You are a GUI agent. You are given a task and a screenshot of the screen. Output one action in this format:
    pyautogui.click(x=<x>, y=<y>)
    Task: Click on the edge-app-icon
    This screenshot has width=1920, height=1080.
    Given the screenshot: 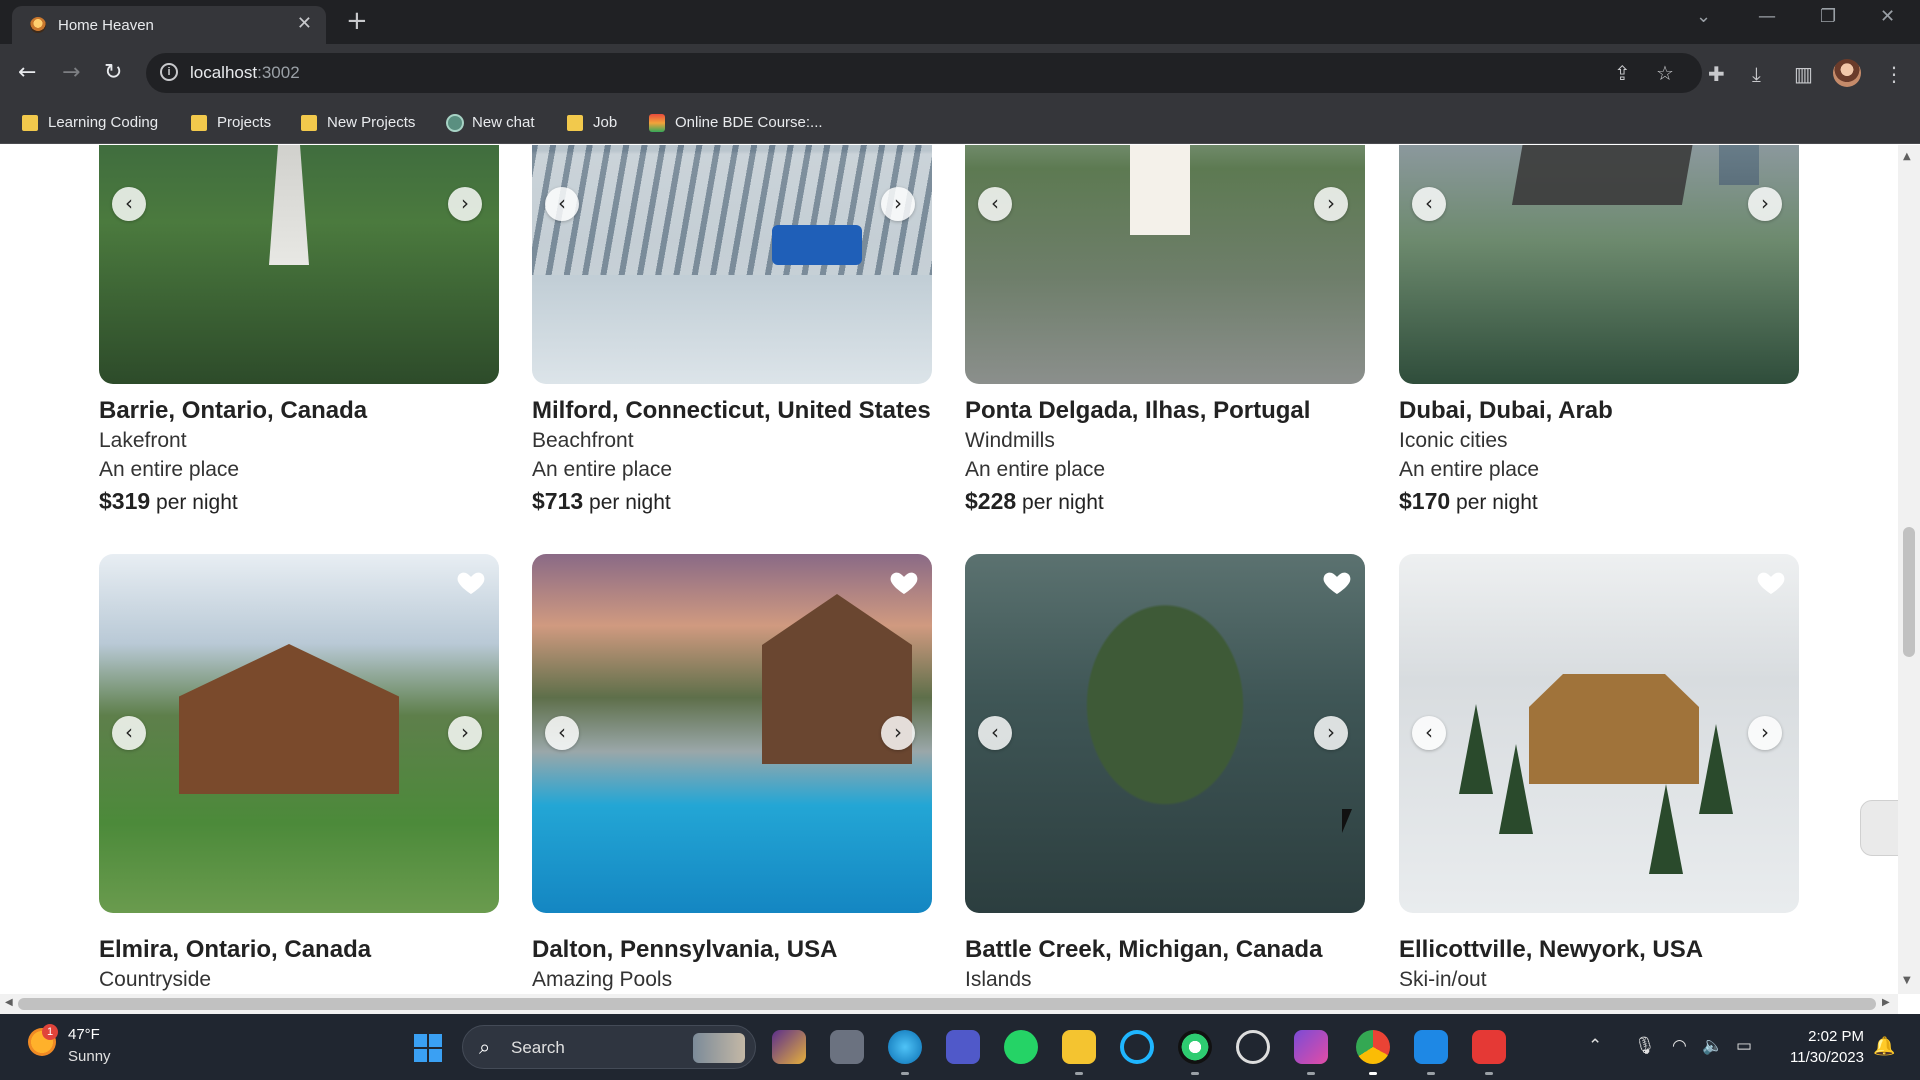 What is the action you would take?
    pyautogui.click(x=905, y=1047)
    